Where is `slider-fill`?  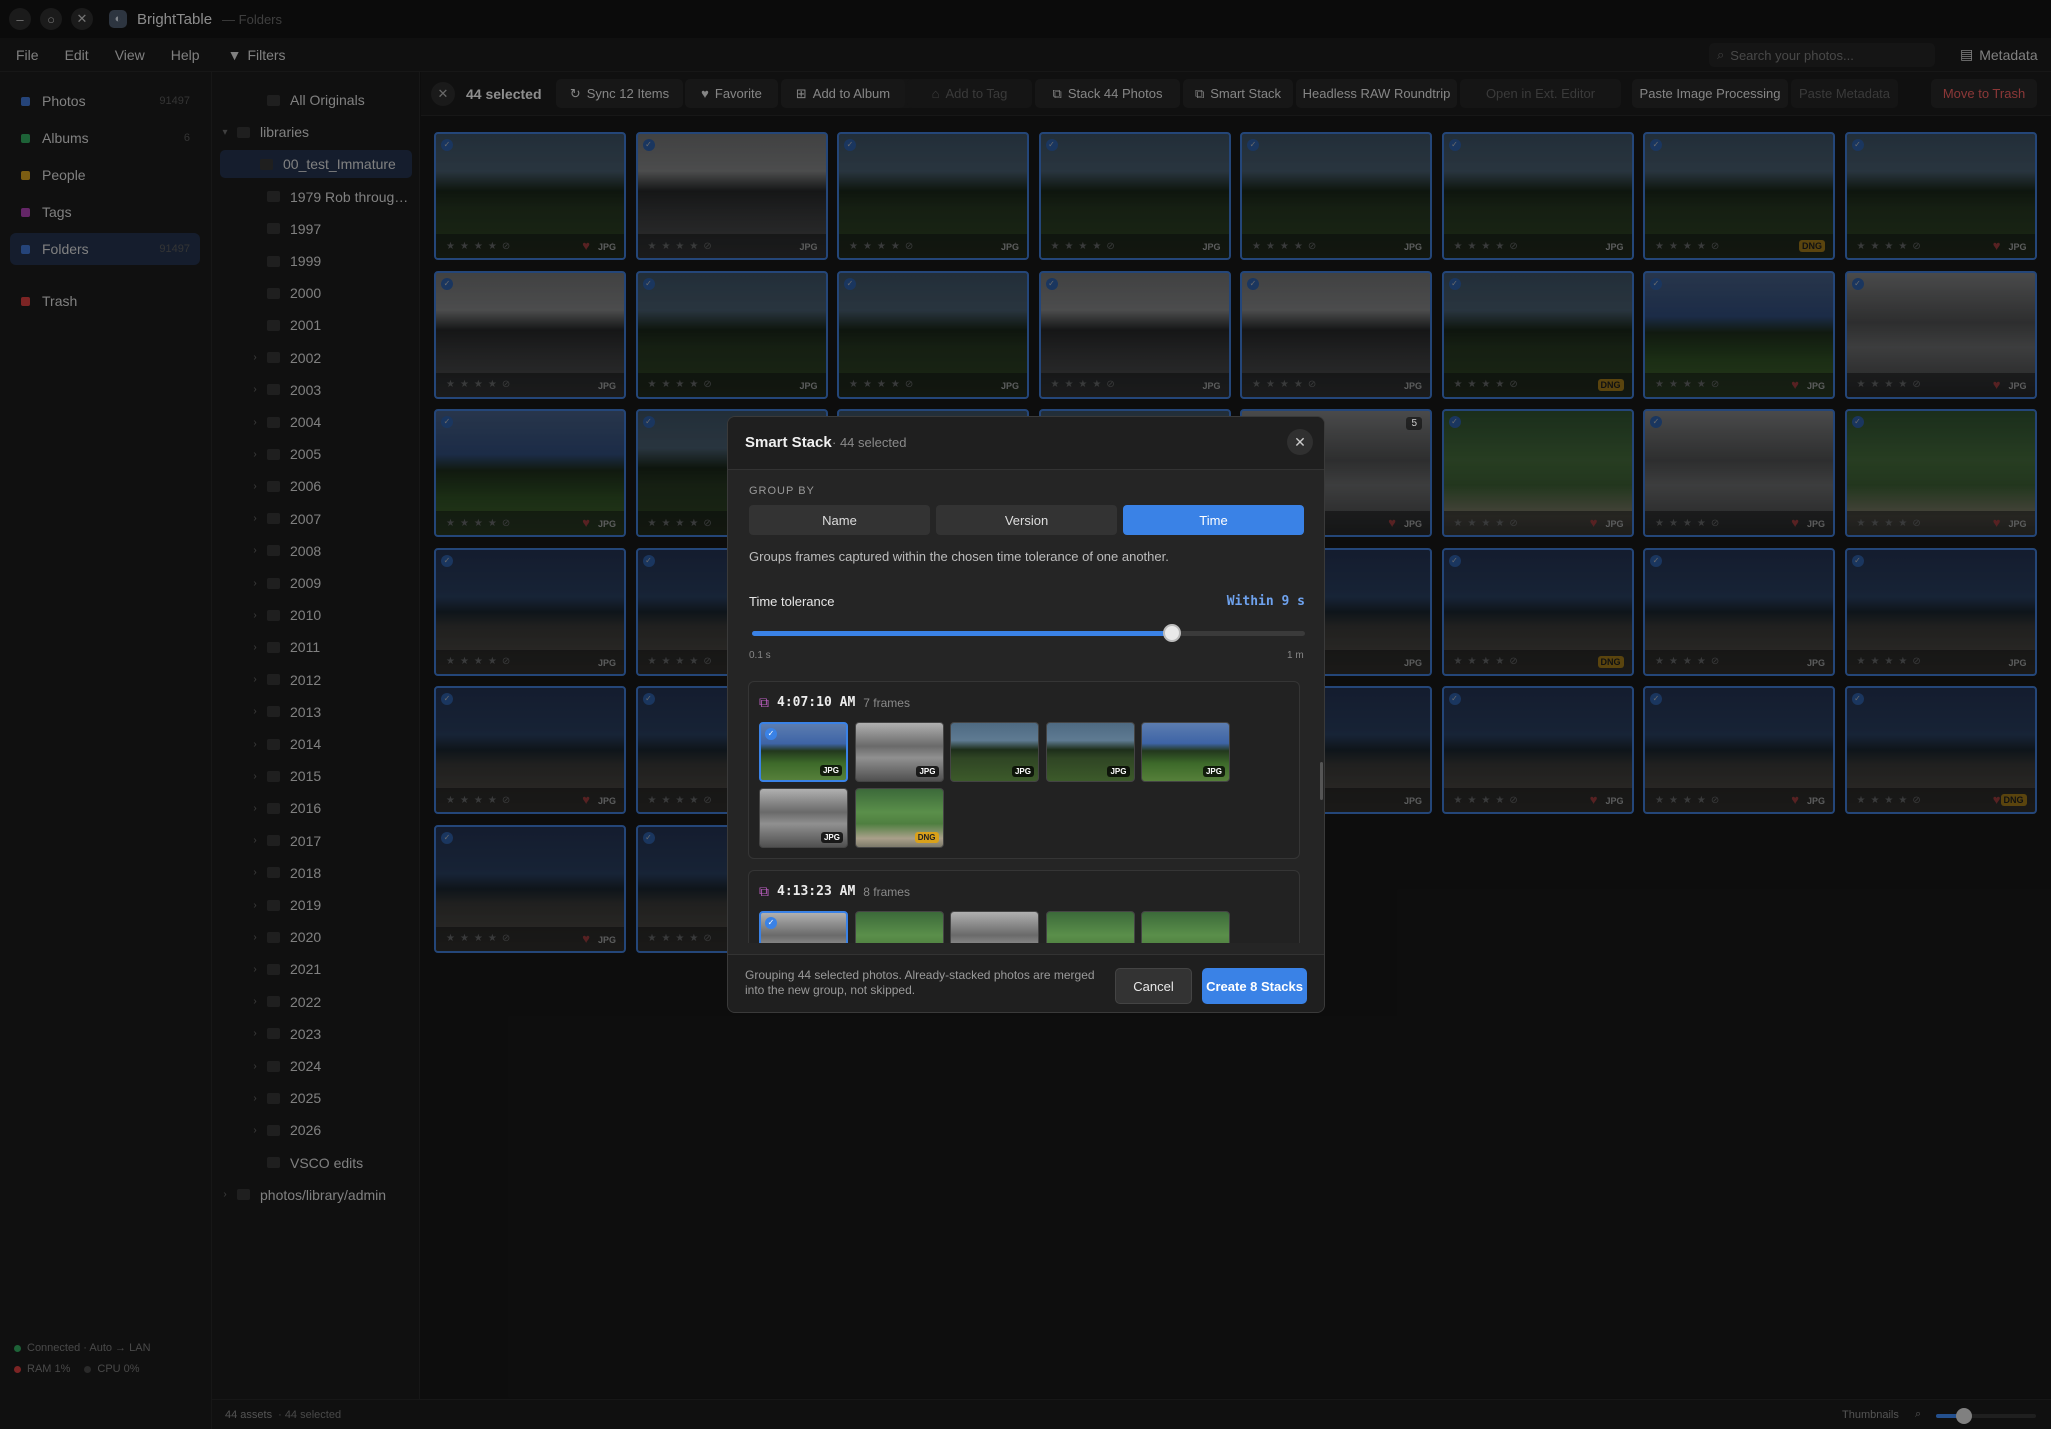 slider-fill is located at coordinates (962, 633).